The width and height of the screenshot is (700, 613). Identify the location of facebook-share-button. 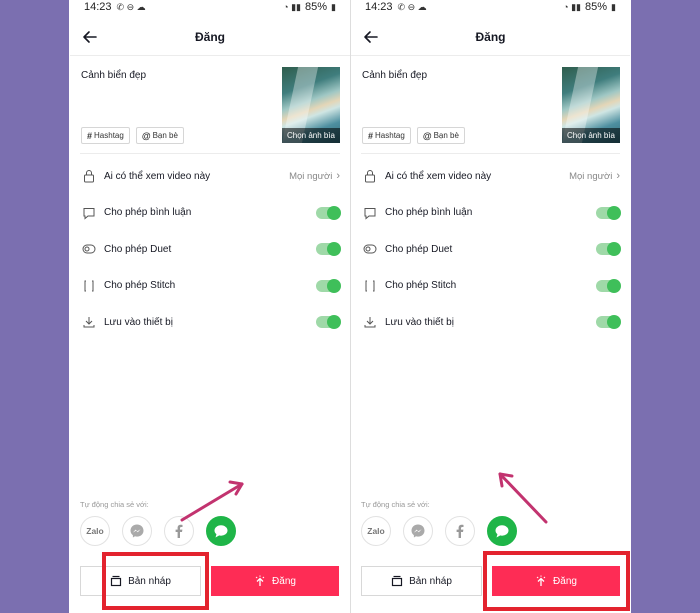
(460, 531).